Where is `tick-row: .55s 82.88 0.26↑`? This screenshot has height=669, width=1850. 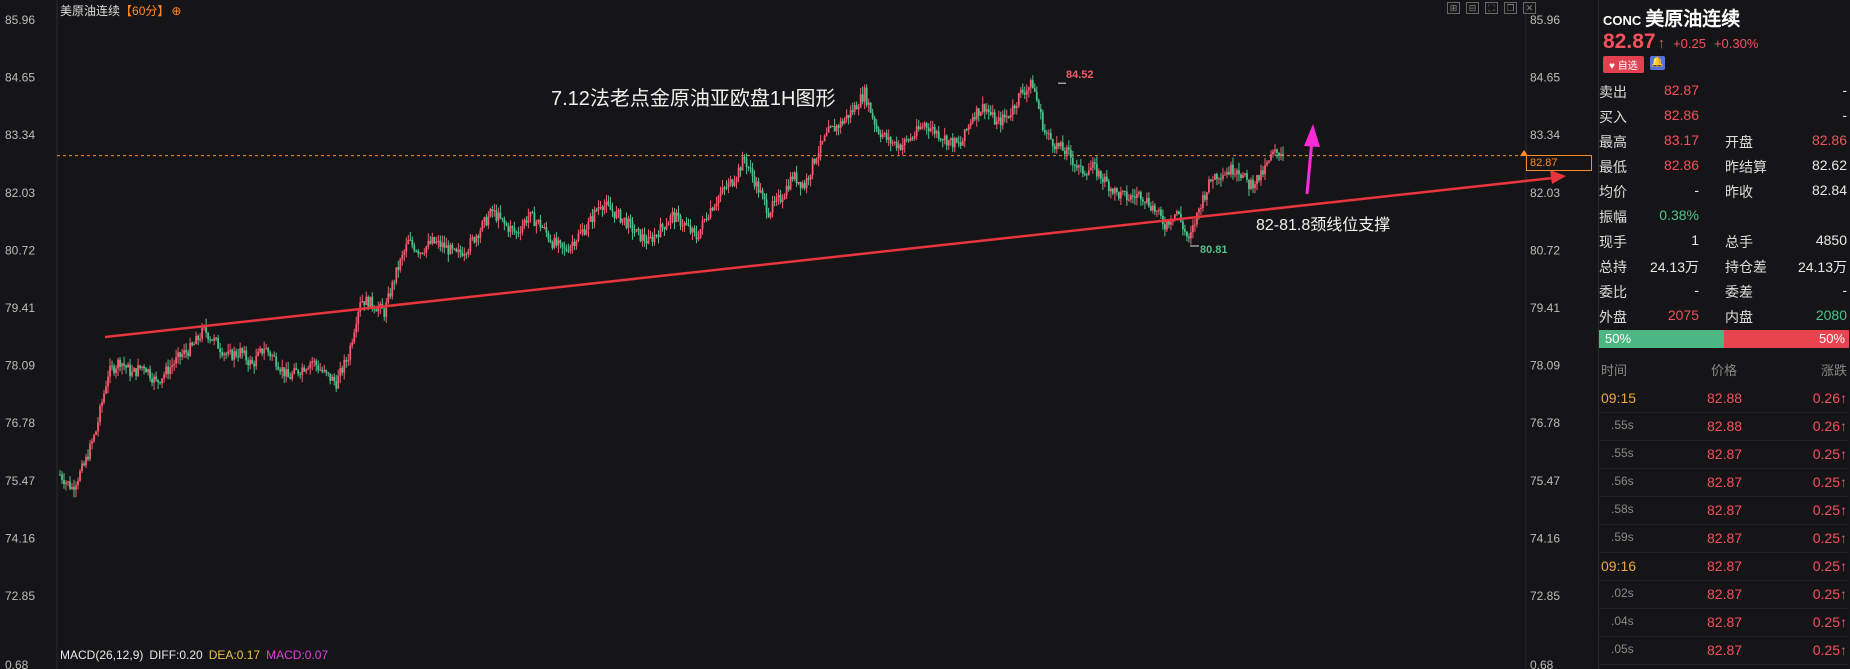 tick-row: .55s 82.88 0.26↑ is located at coordinates (1724, 426).